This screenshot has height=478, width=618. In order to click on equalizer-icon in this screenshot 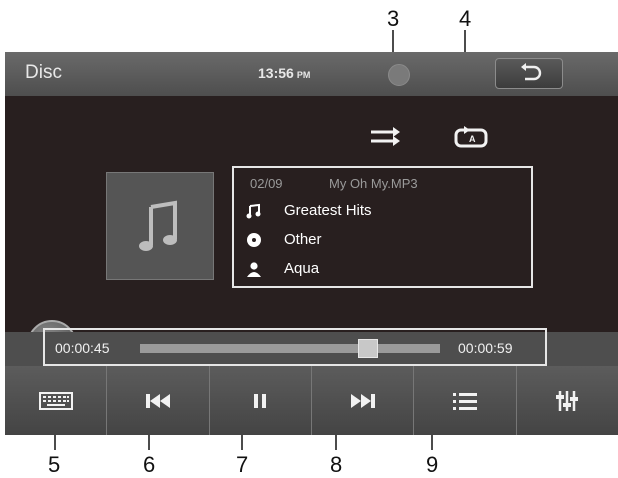, I will do `click(567, 400)`.